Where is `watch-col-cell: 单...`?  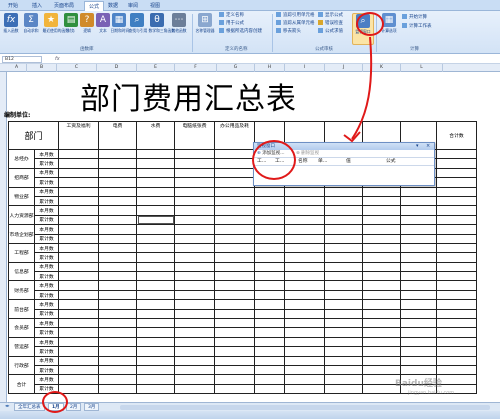 watch-col-cell: 单... is located at coordinates (322, 162).